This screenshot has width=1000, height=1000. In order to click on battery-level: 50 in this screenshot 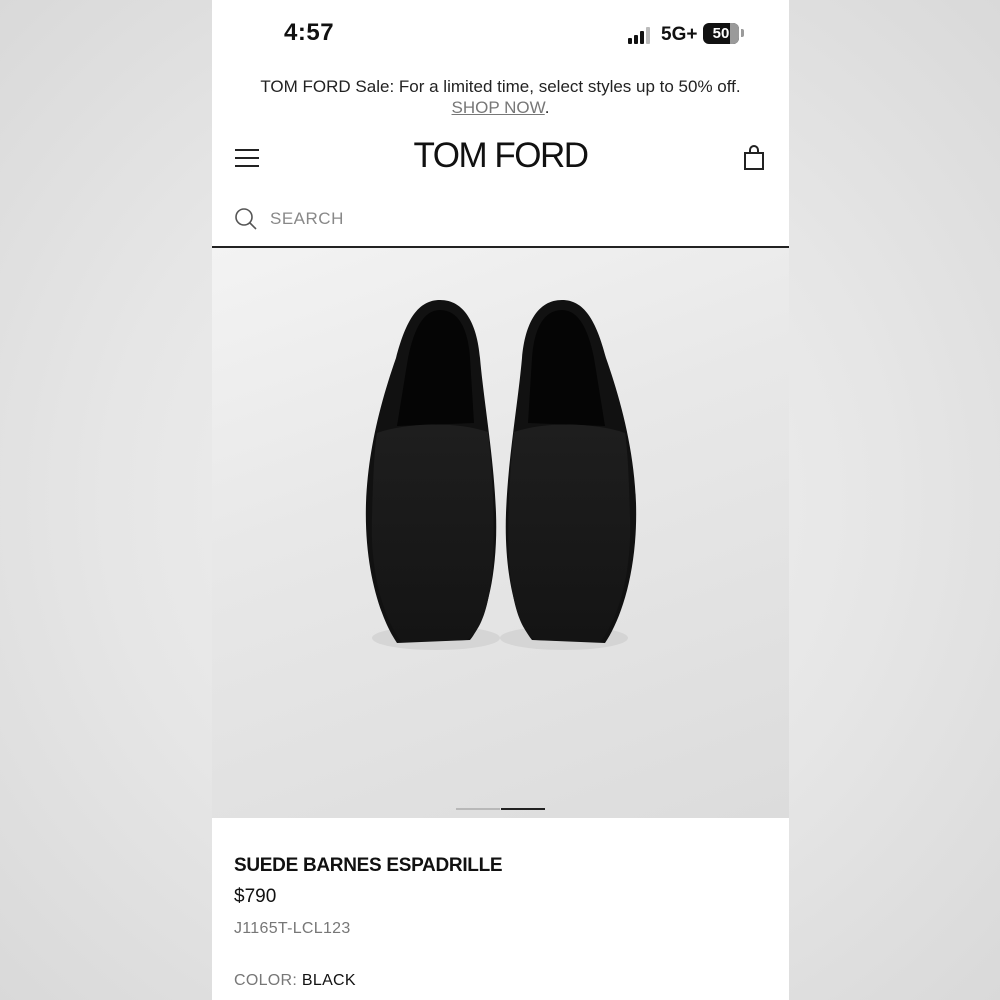, I will do `click(721, 33)`.